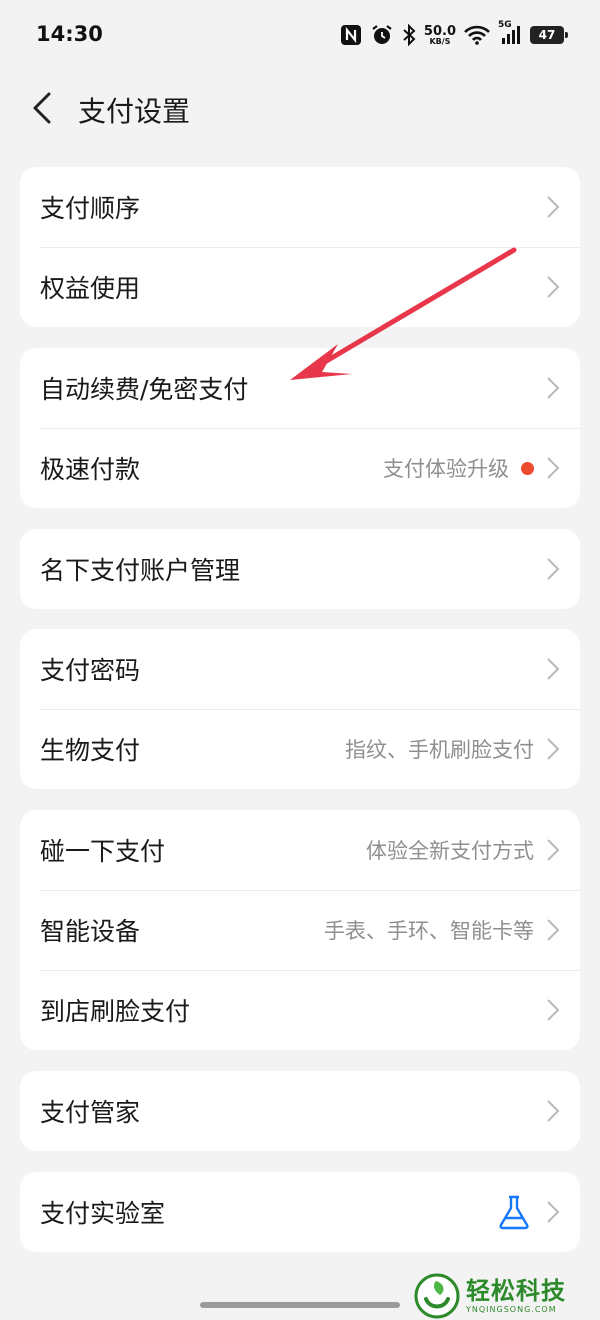 The width and height of the screenshot is (600, 1320). What do you see at coordinates (300, 35) in the screenshot?
I see `status-bar: 14:30 50.0 KB/S 5G 47` at bounding box center [300, 35].